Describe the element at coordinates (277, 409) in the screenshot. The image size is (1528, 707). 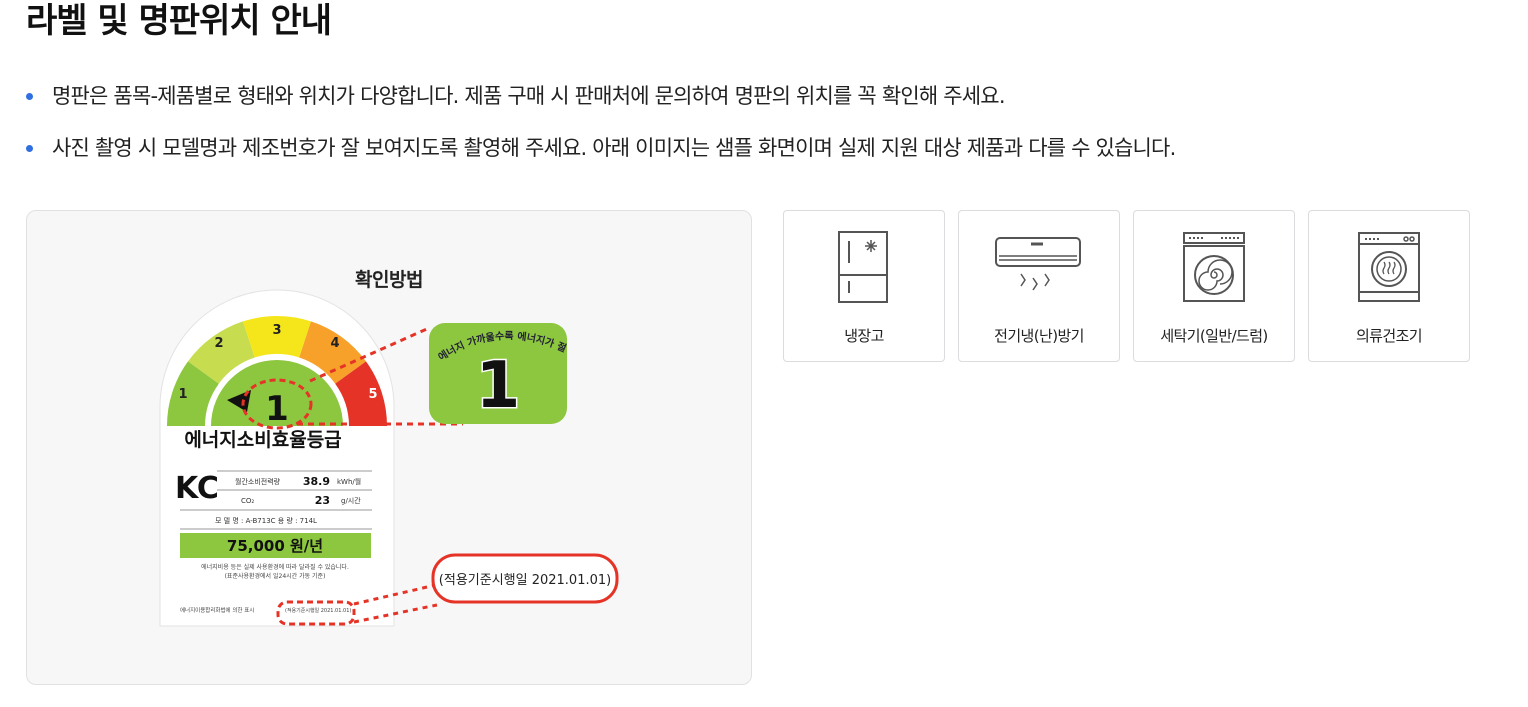
I see `current-grade-number: 1` at that location.